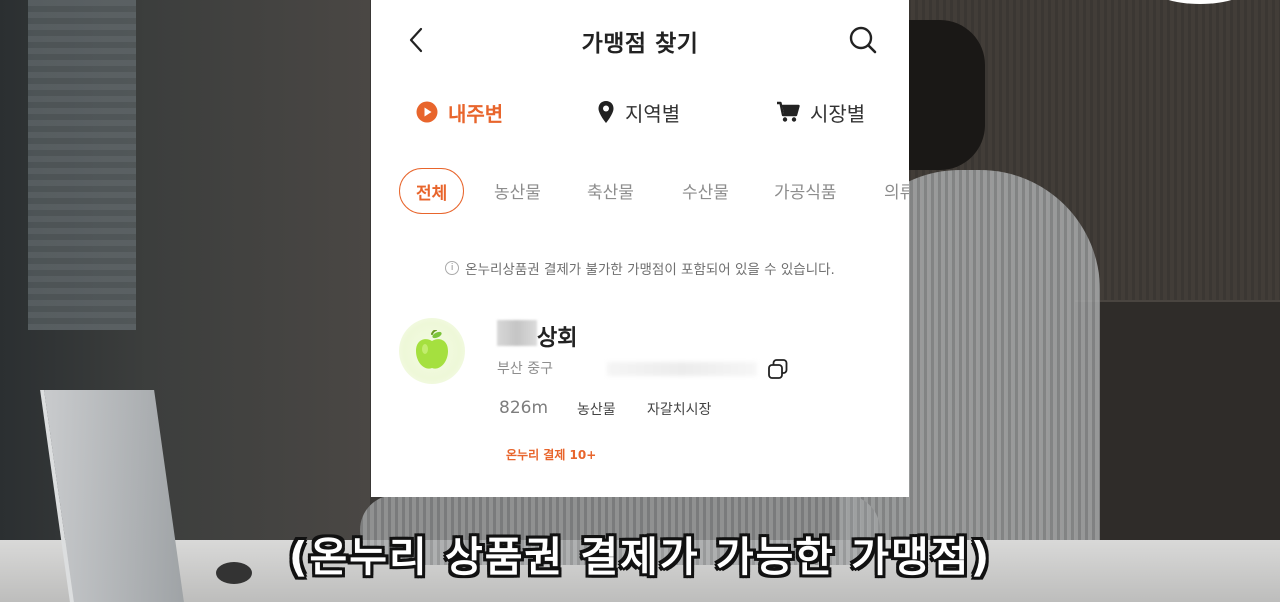 The image size is (1280, 602). What do you see at coordinates (788, 111) in the screenshot?
I see `cart-icon` at bounding box center [788, 111].